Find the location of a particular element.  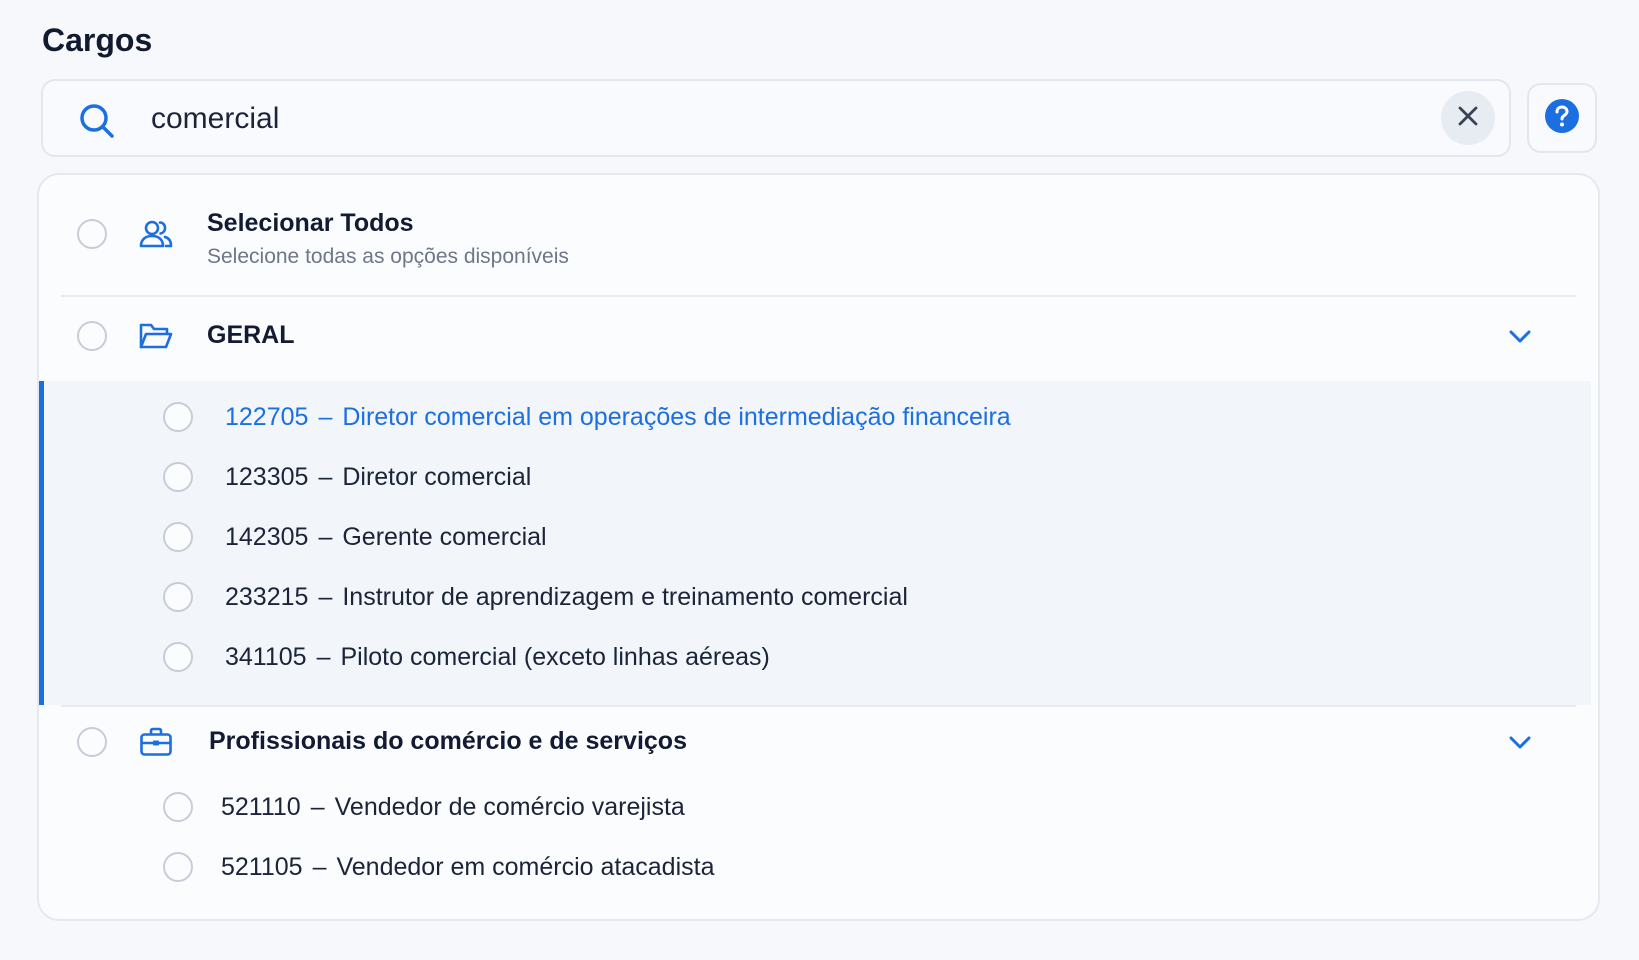

select-all-subtitle: Selecione todas as opções disponíveis is located at coordinates (388, 256).